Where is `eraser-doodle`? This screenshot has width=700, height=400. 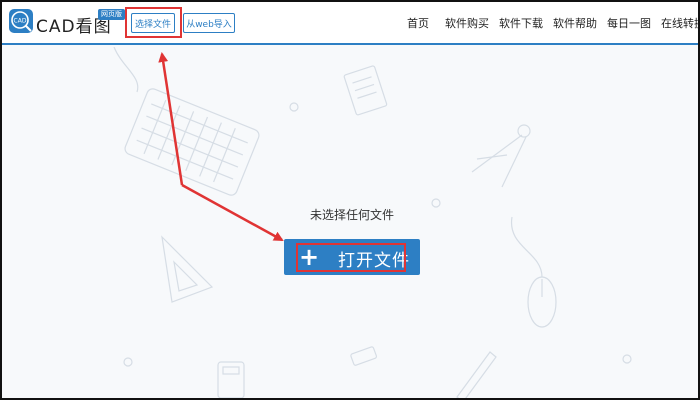 eraser-doodle is located at coordinates (364, 356).